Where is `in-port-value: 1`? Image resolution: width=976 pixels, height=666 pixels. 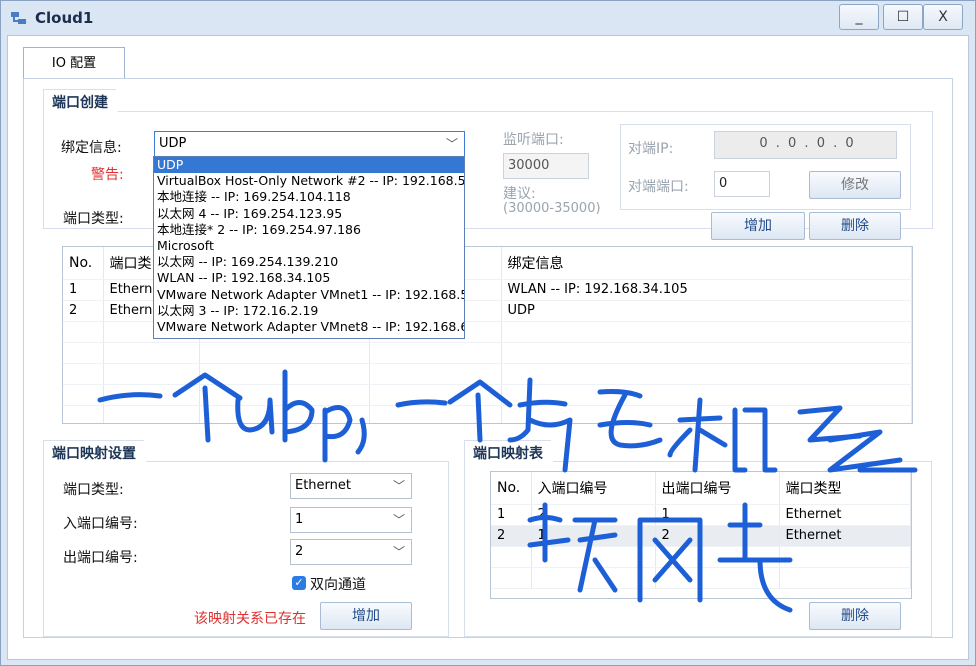
in-port-value: 1 is located at coordinates (299, 519).